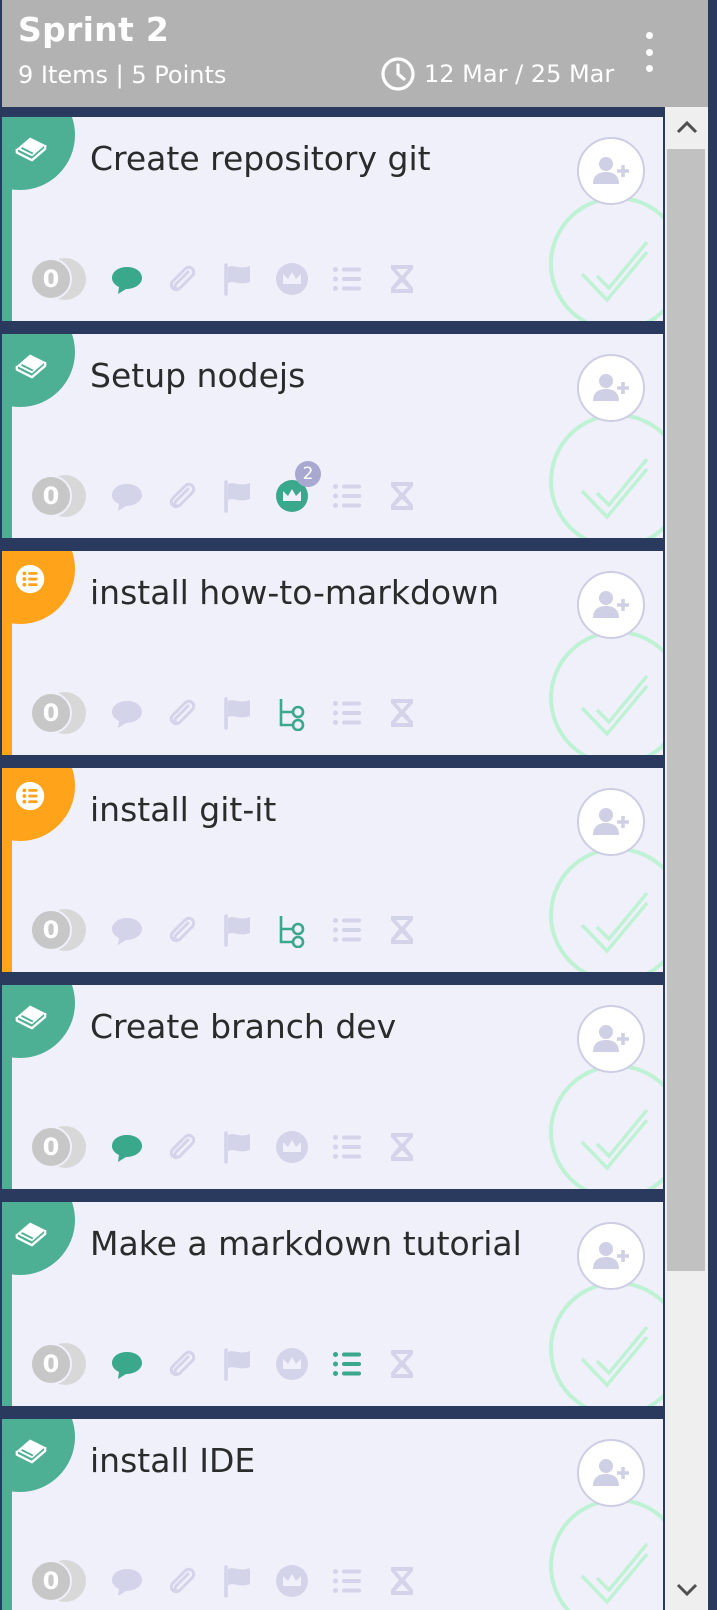 The width and height of the screenshot is (717, 1610). Describe the element at coordinates (686, 1590) in the screenshot. I see `scroll-down-button` at that location.